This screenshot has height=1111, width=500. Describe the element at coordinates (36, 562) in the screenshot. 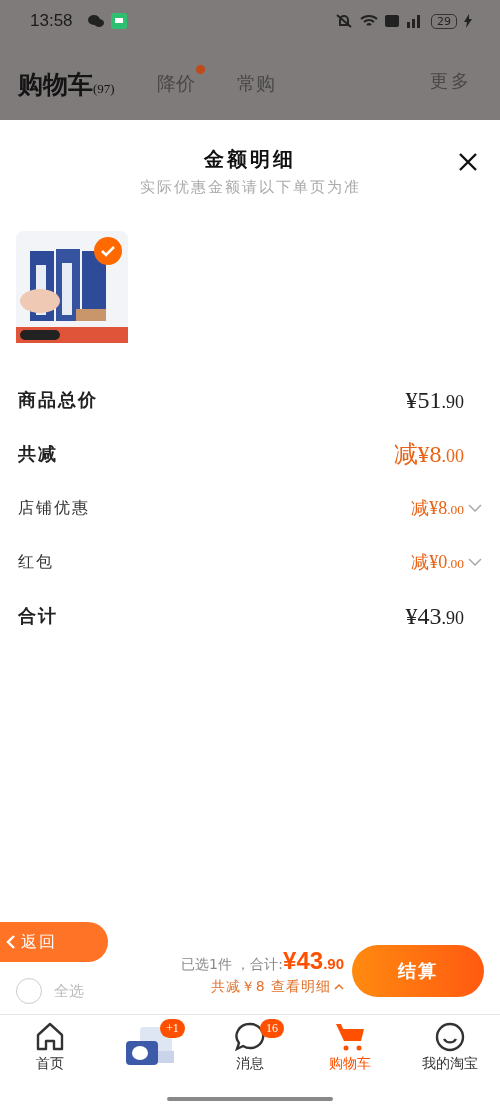

I see `row-label: 红包` at that location.